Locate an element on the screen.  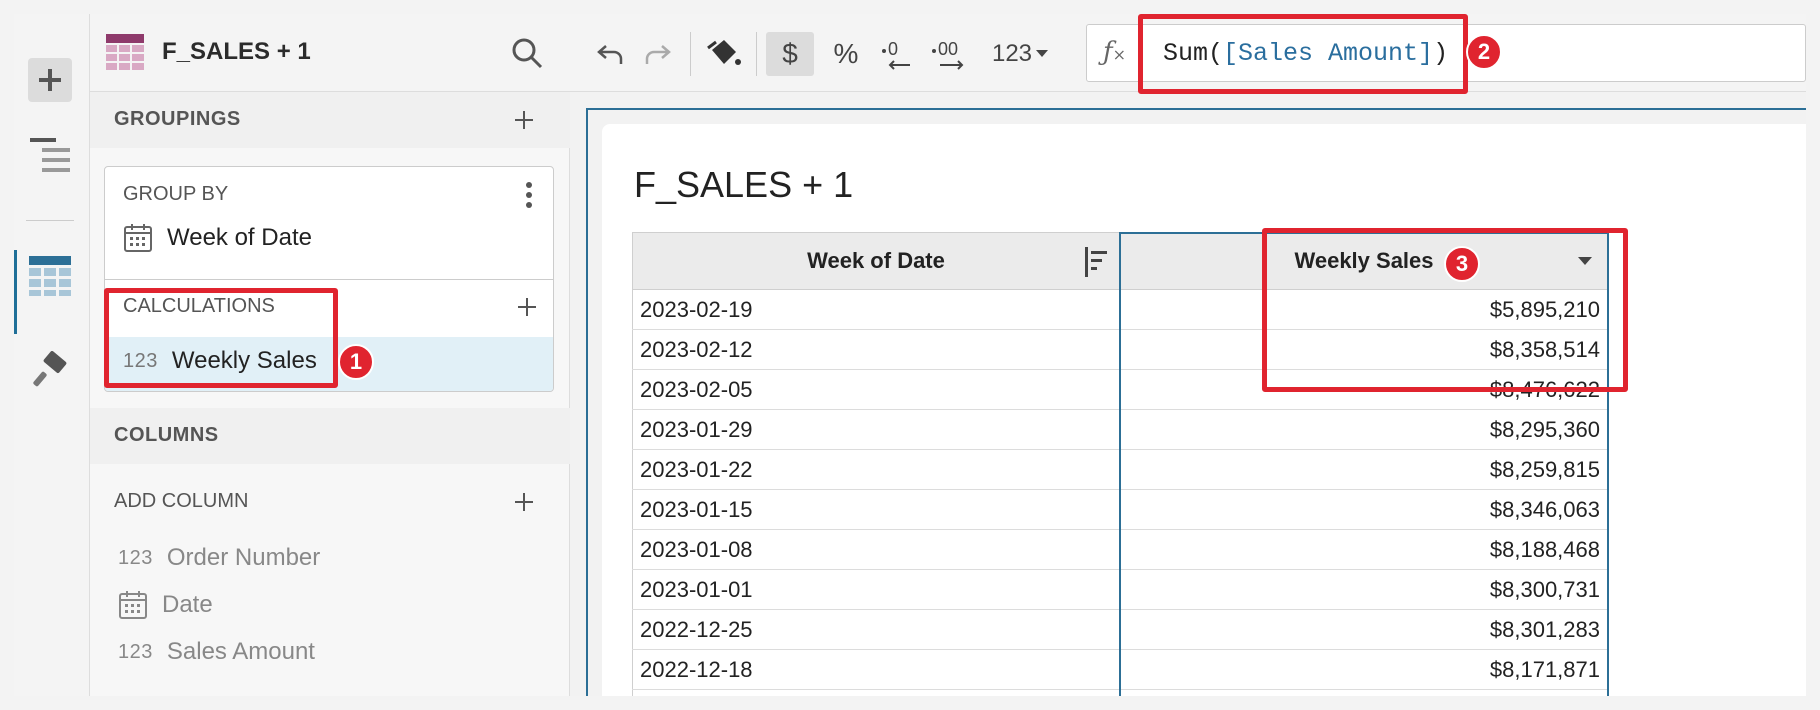
function-icon: ƒ× is located at coordinates (1115, 52).